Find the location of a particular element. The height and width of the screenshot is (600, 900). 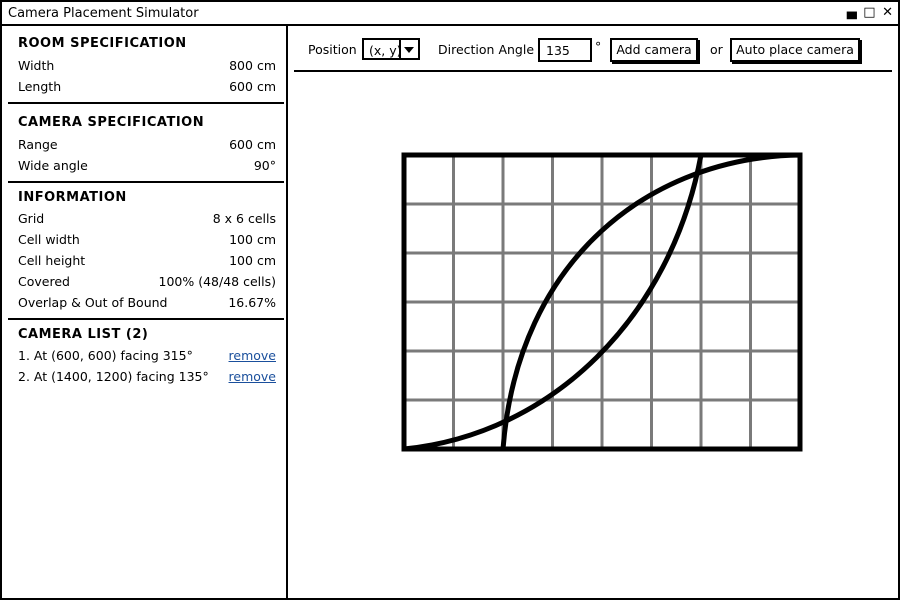

camera-list-item: 2. At (1400, 1200) facing 135° remove is located at coordinates (147, 378).